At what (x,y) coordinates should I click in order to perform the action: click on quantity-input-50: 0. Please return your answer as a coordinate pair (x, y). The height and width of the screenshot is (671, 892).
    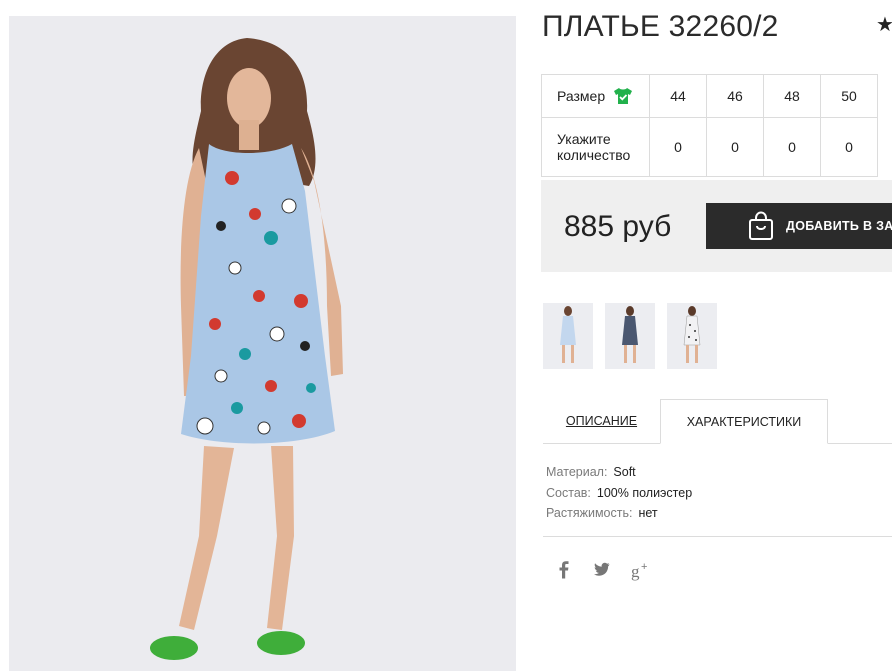
    Looking at the image, I should click on (849, 147).